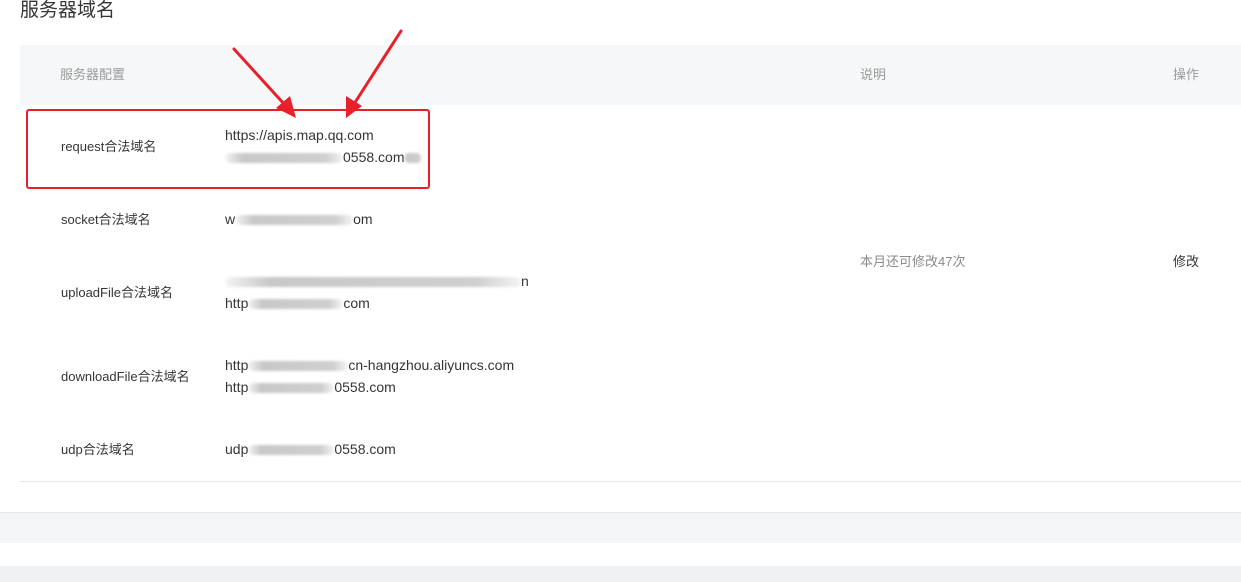 The image size is (1241, 582). What do you see at coordinates (354, 107) in the screenshot?
I see `arrow-head` at bounding box center [354, 107].